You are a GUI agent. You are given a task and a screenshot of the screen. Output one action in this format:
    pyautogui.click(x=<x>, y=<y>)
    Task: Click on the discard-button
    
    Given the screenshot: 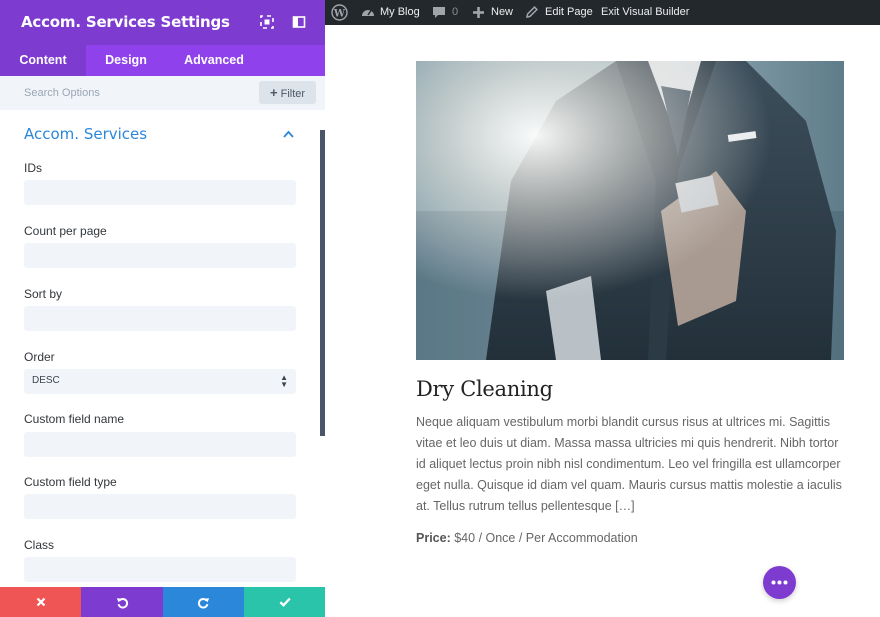 What is the action you would take?
    pyautogui.click(x=40, y=602)
    